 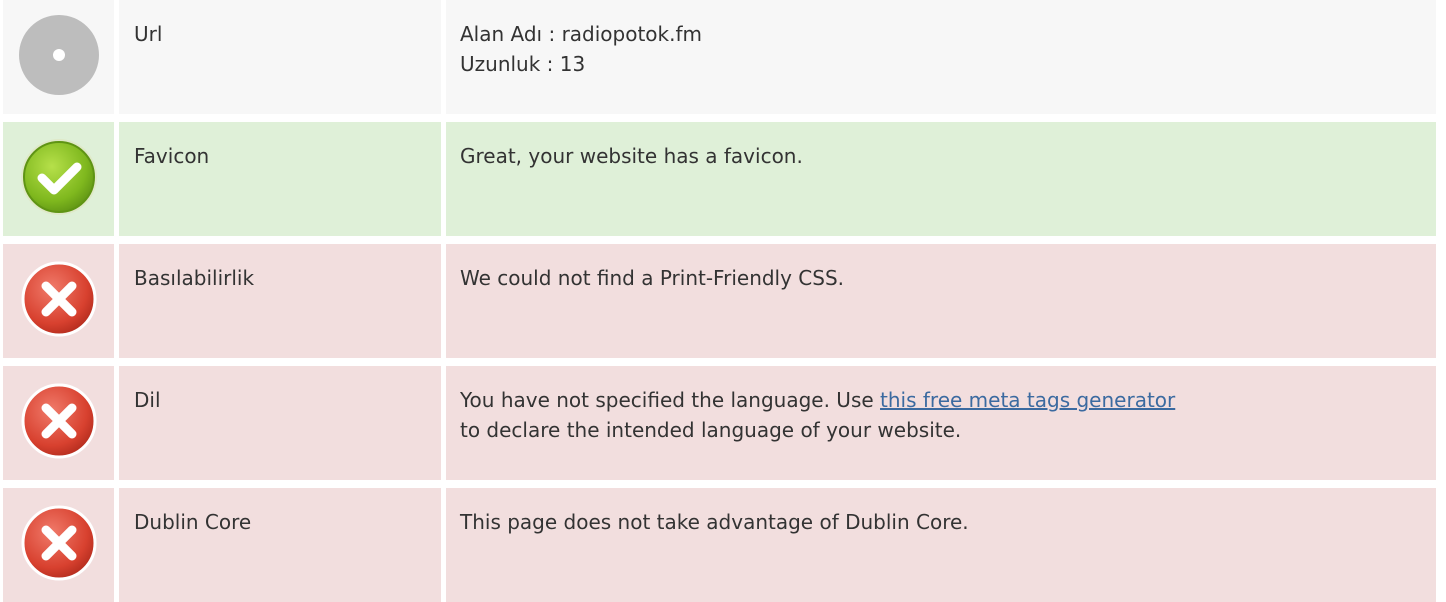 I want to click on label-cell: Basılabilirlik, so click(x=280, y=301).